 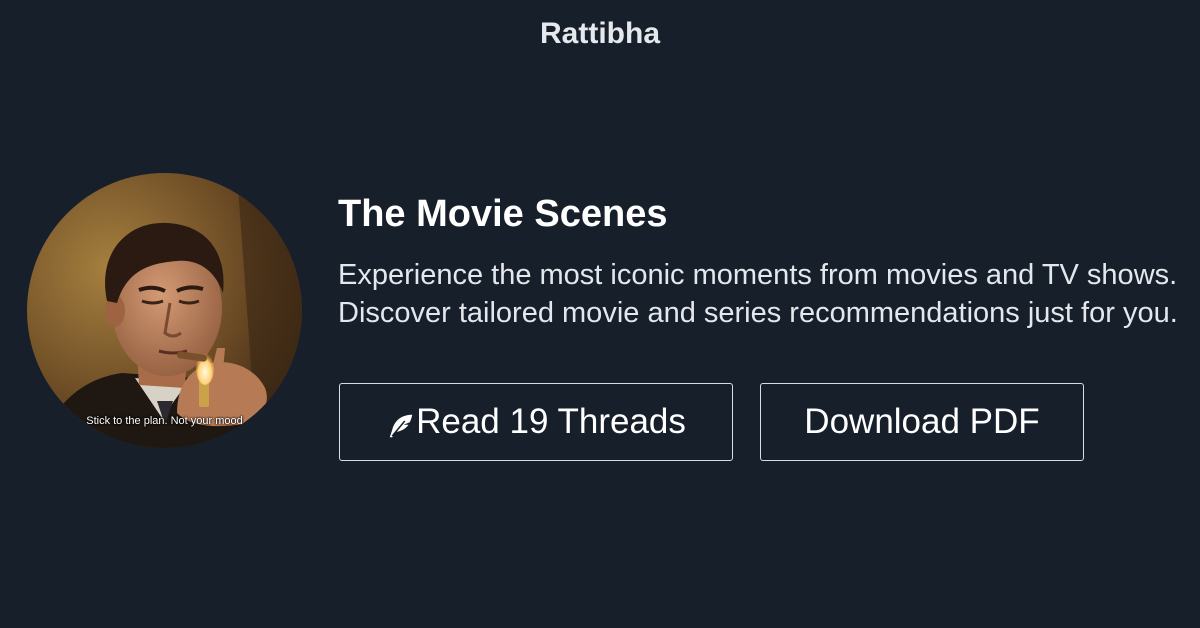 What do you see at coordinates (164, 421) in the screenshot?
I see `avatar-caption: Stick to the plan. Not your mood` at bounding box center [164, 421].